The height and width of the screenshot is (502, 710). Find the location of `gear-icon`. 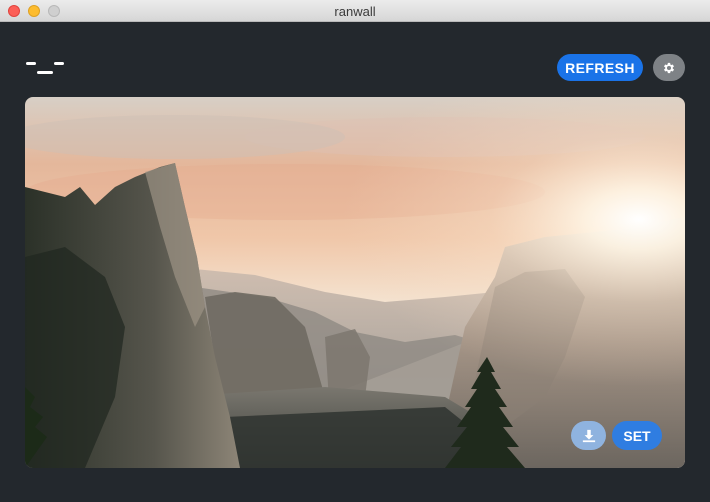

gear-icon is located at coordinates (669, 67).